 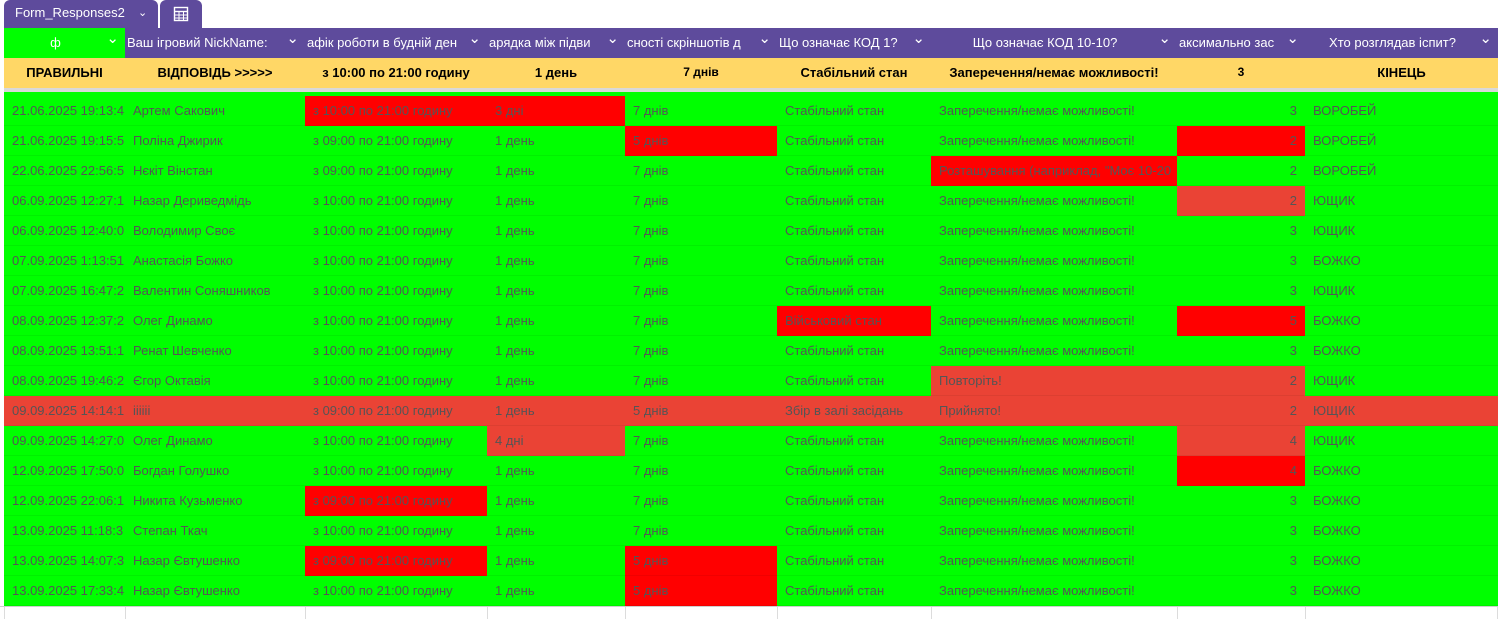 What do you see at coordinates (215, 291) in the screenshot?
I see `cell-nickname: Валентин Соняшников` at bounding box center [215, 291].